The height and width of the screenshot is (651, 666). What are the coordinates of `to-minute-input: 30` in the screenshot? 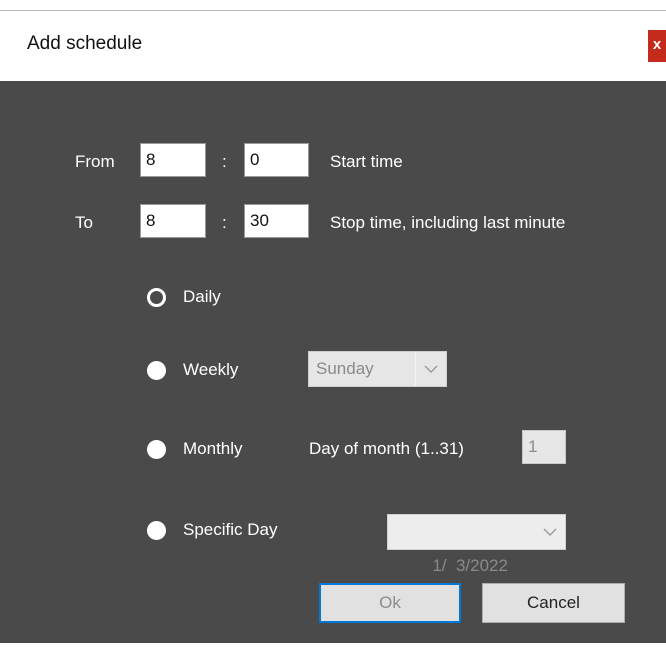 It's located at (276, 221).